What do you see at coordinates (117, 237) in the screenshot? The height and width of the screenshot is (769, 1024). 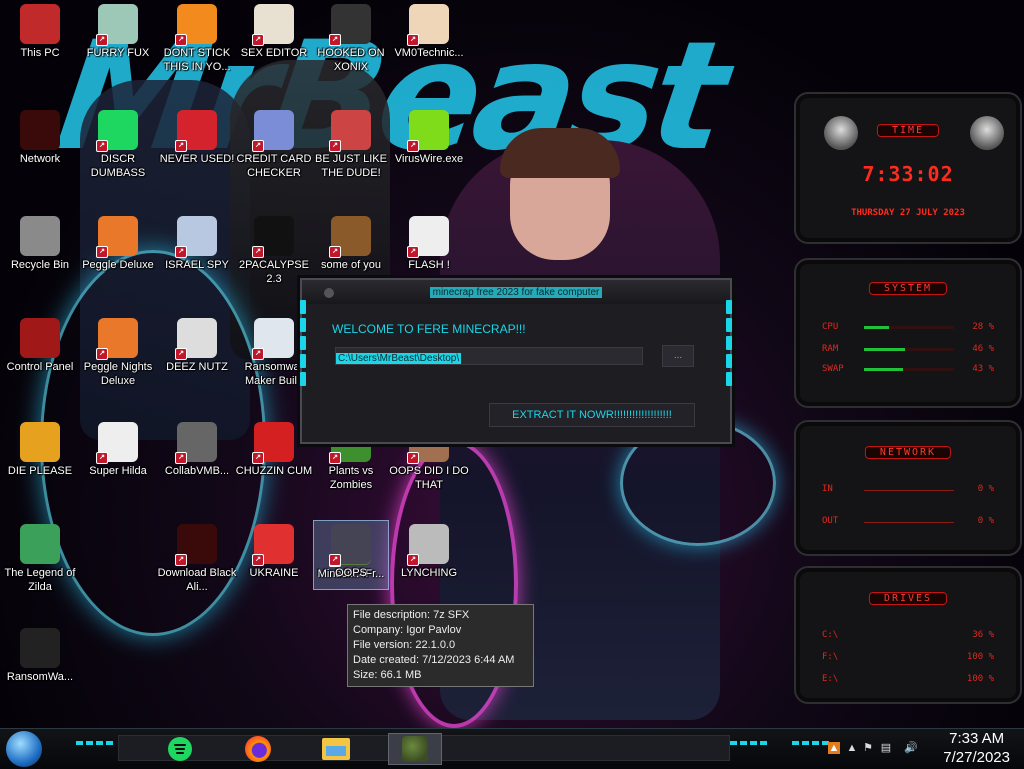 I see `peggle-icon: ↗` at bounding box center [117, 237].